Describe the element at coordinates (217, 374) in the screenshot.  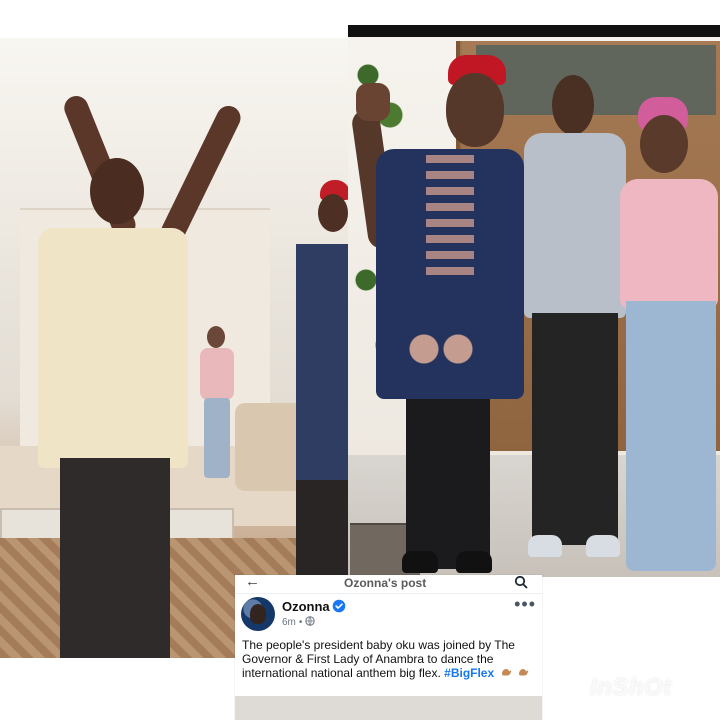
I see `background-dancer-top` at that location.